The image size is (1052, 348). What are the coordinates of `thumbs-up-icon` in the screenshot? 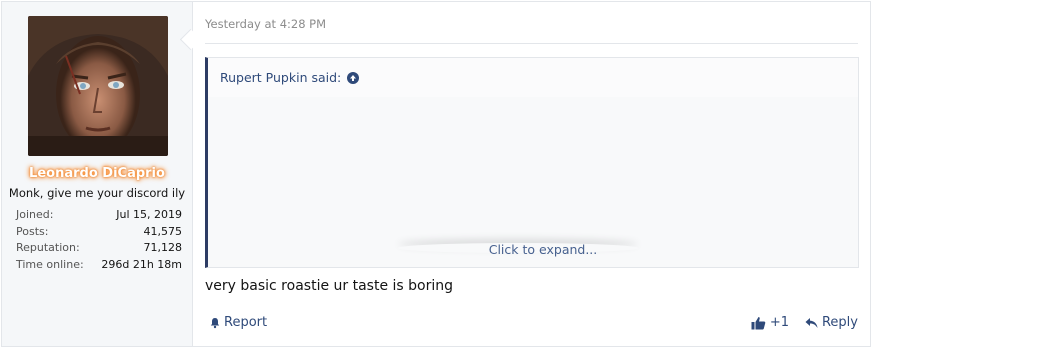 It's located at (758, 323).